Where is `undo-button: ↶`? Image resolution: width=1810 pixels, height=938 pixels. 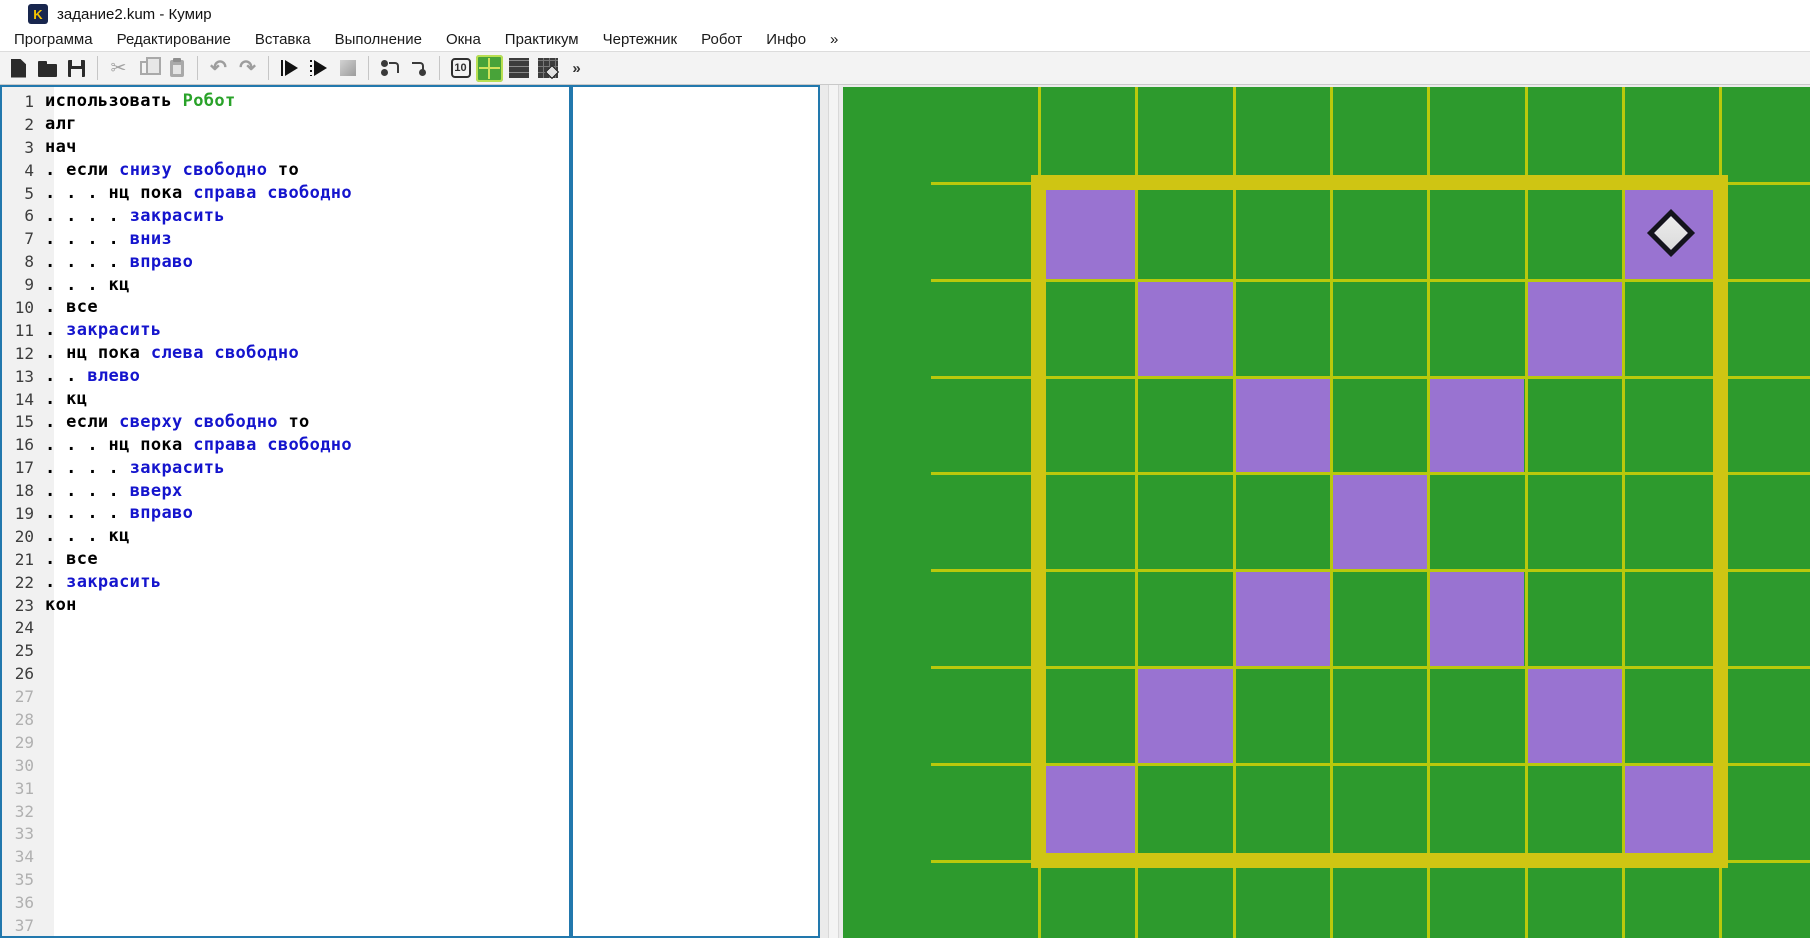 undo-button: ↶ is located at coordinates (218, 68).